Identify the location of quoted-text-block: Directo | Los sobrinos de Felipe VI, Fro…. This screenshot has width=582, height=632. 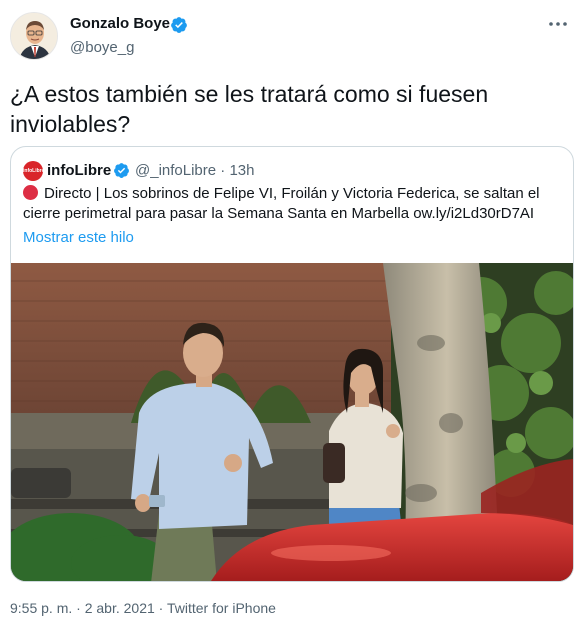
(293, 204).